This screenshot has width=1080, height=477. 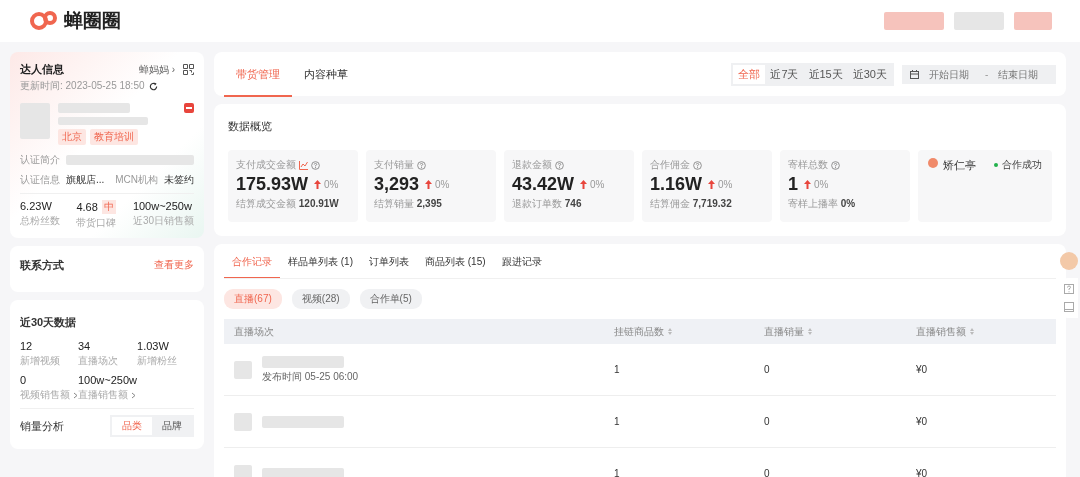 What do you see at coordinates (1069, 261) in the screenshot?
I see `avatar-icon` at bounding box center [1069, 261].